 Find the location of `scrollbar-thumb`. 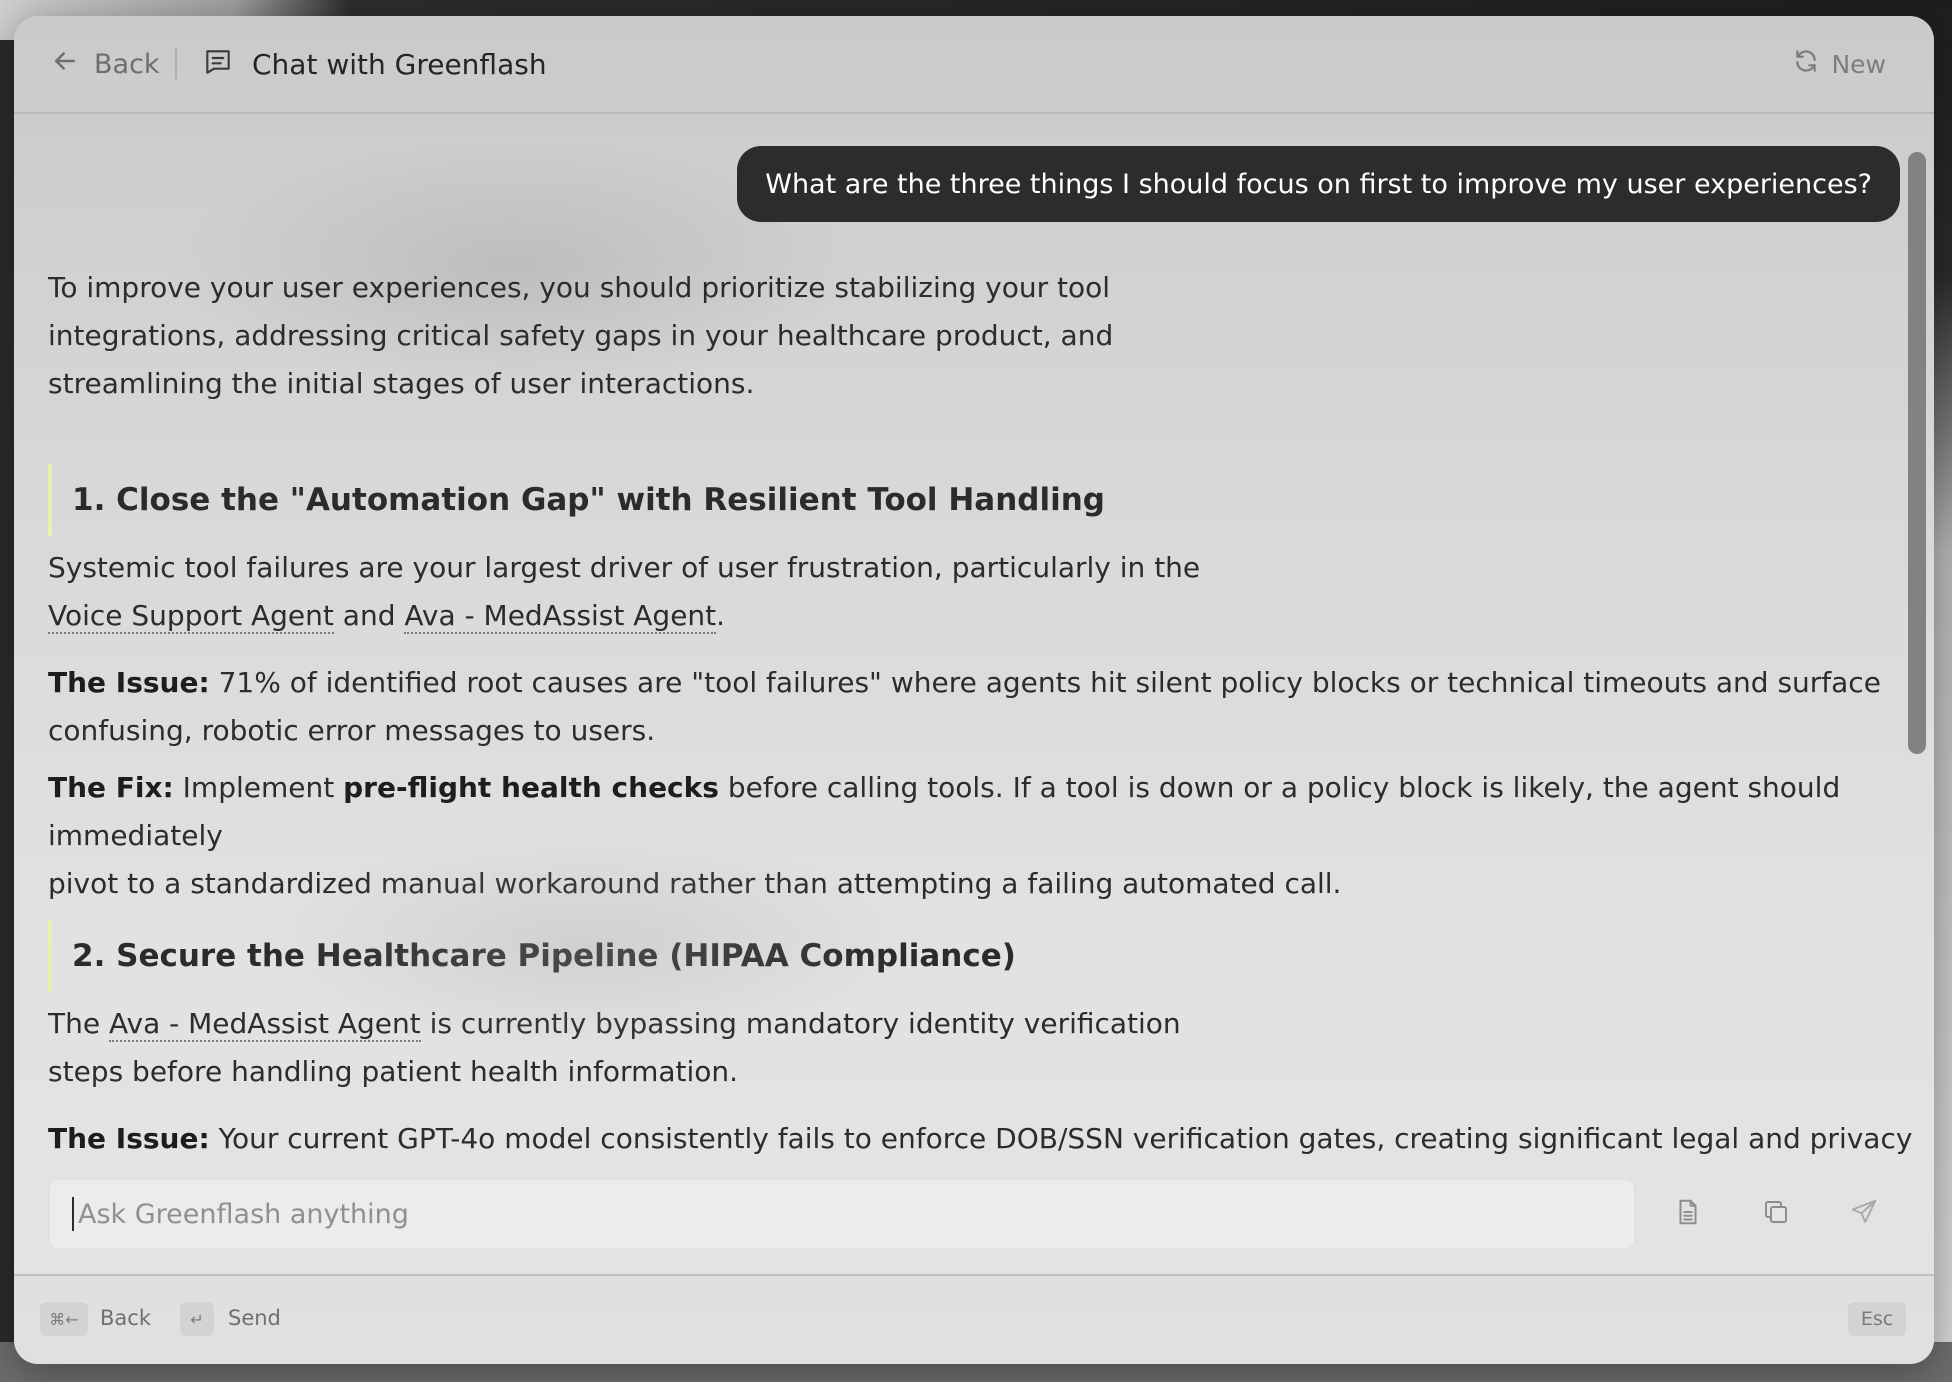

scrollbar-thumb is located at coordinates (1917, 453).